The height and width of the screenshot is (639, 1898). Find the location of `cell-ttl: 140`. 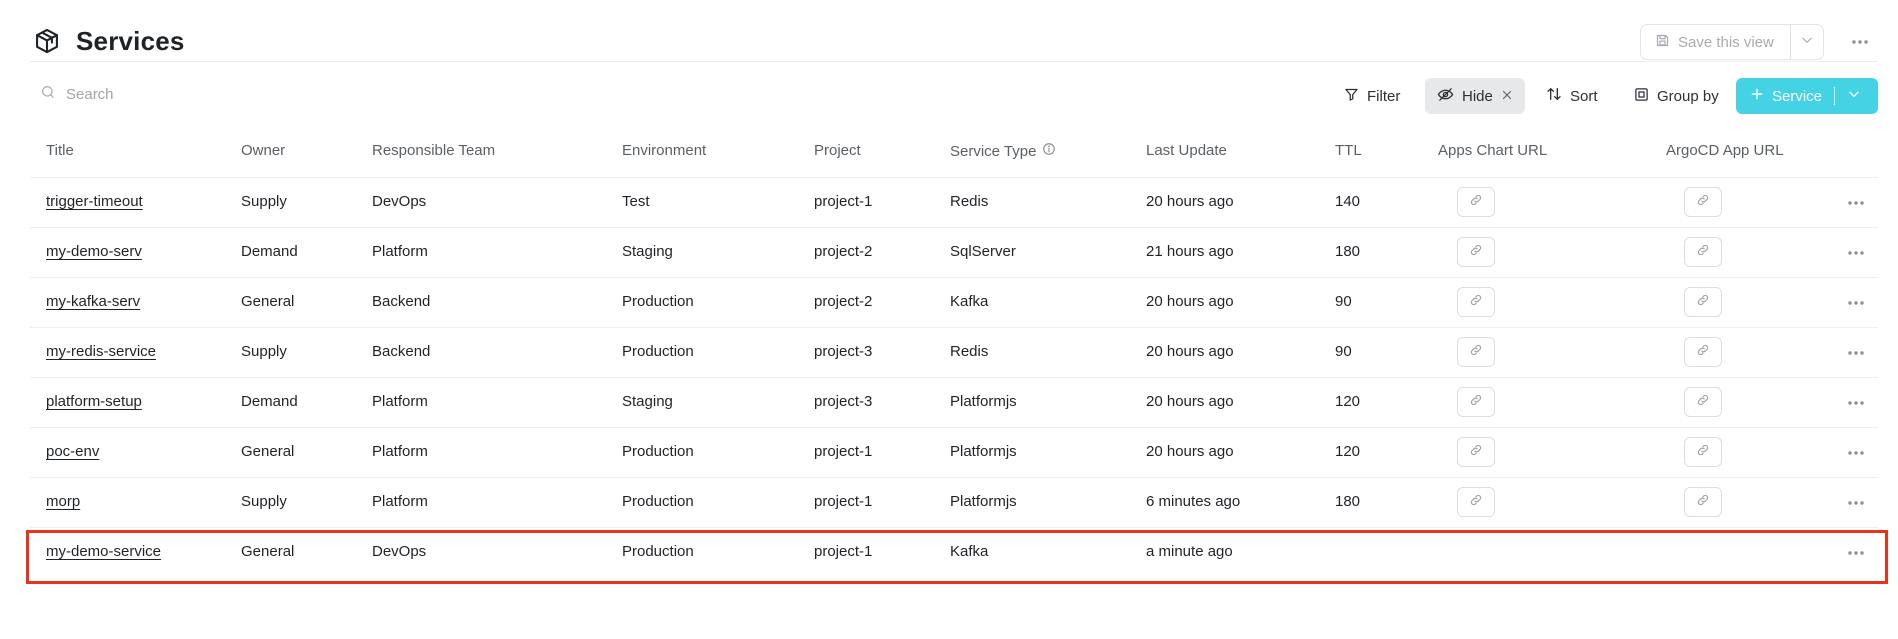

cell-ttl: 140 is located at coordinates (1348, 201).